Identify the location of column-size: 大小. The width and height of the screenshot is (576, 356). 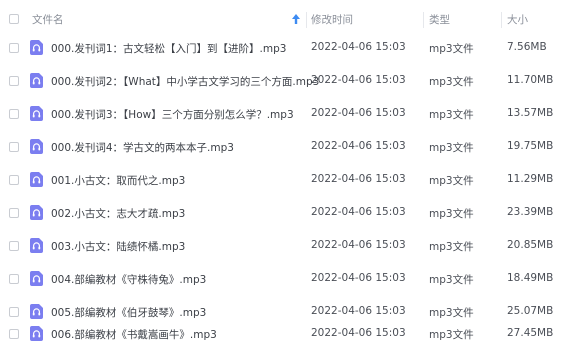
(517, 19).